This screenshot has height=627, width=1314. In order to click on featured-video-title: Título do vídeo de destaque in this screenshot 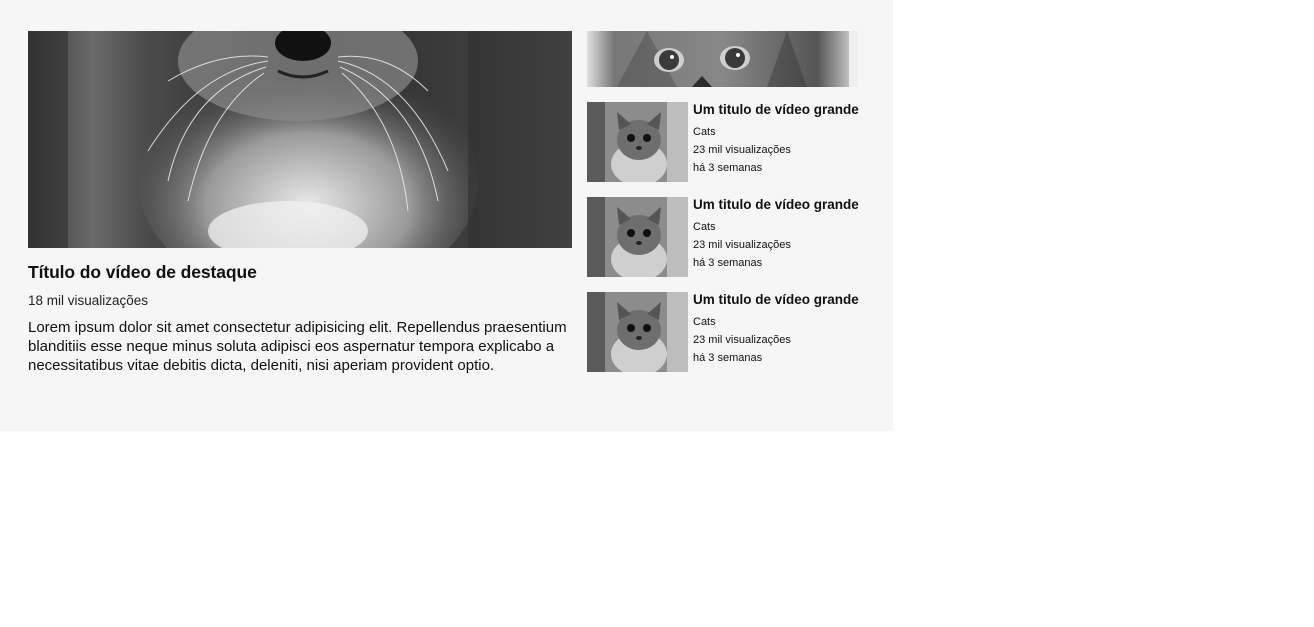, I will do `click(300, 272)`.